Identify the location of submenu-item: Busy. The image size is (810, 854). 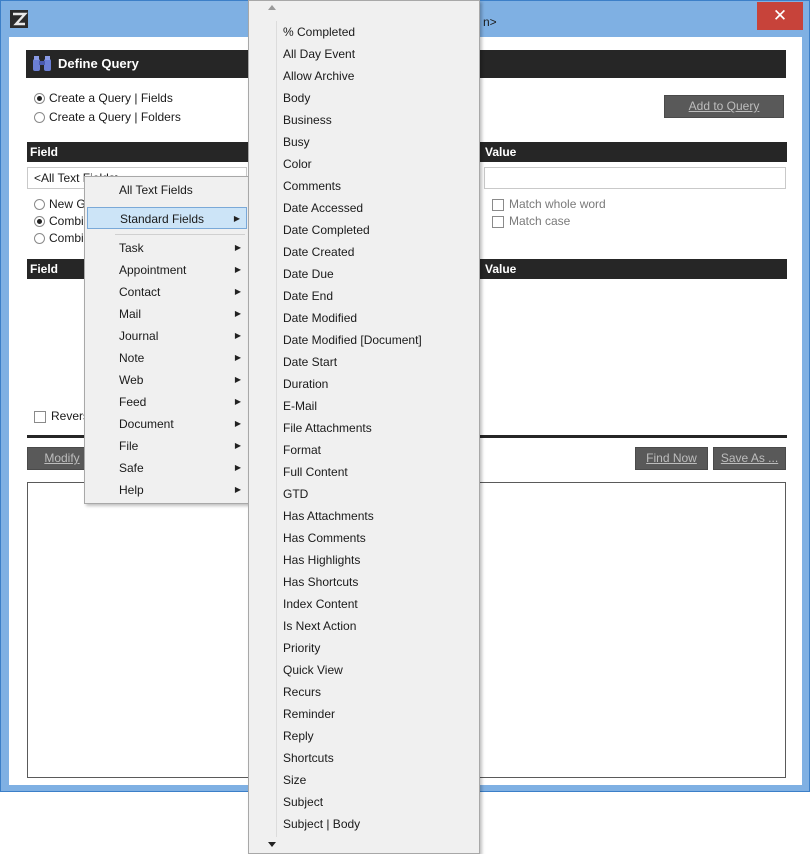
(380, 142).